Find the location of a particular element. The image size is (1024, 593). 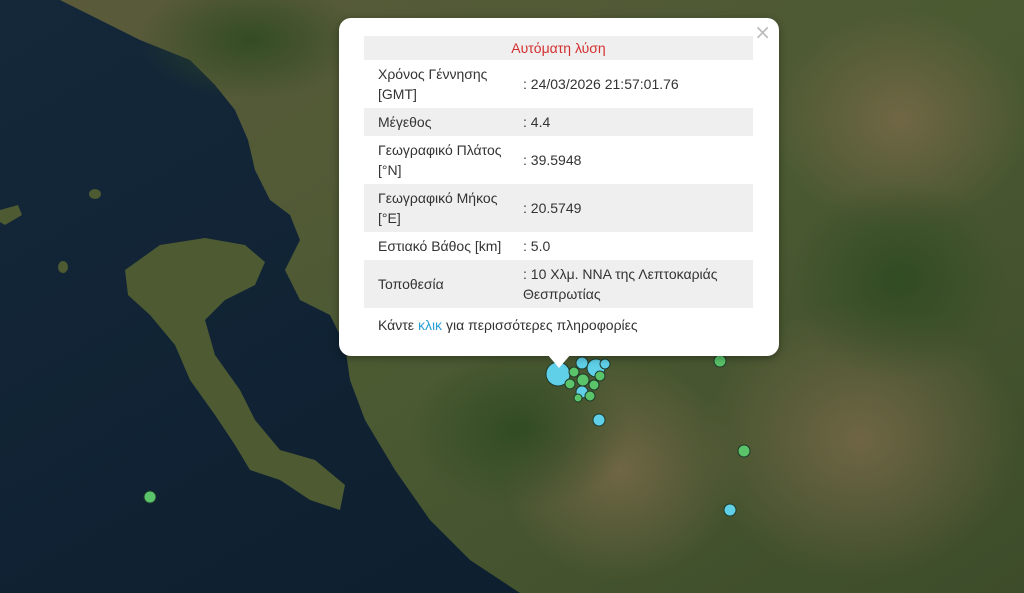

depth-label: Εστιακό Βάθος [km] is located at coordinates (440, 246).